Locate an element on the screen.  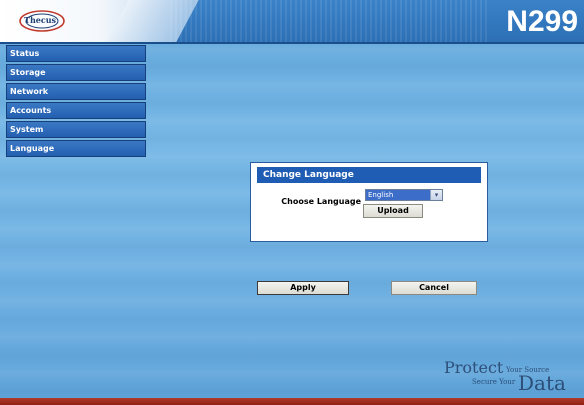
tagline-data: Data is located at coordinates (542, 383).